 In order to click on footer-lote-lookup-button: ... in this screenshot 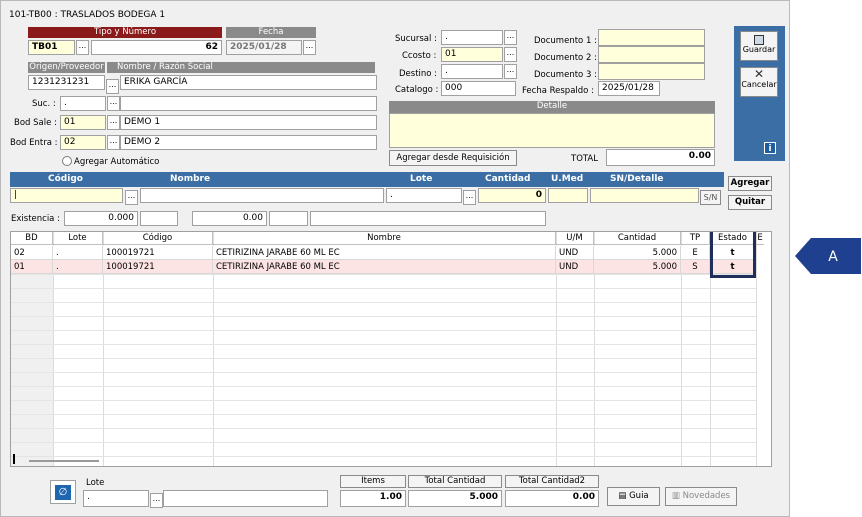, I will do `click(156, 500)`.